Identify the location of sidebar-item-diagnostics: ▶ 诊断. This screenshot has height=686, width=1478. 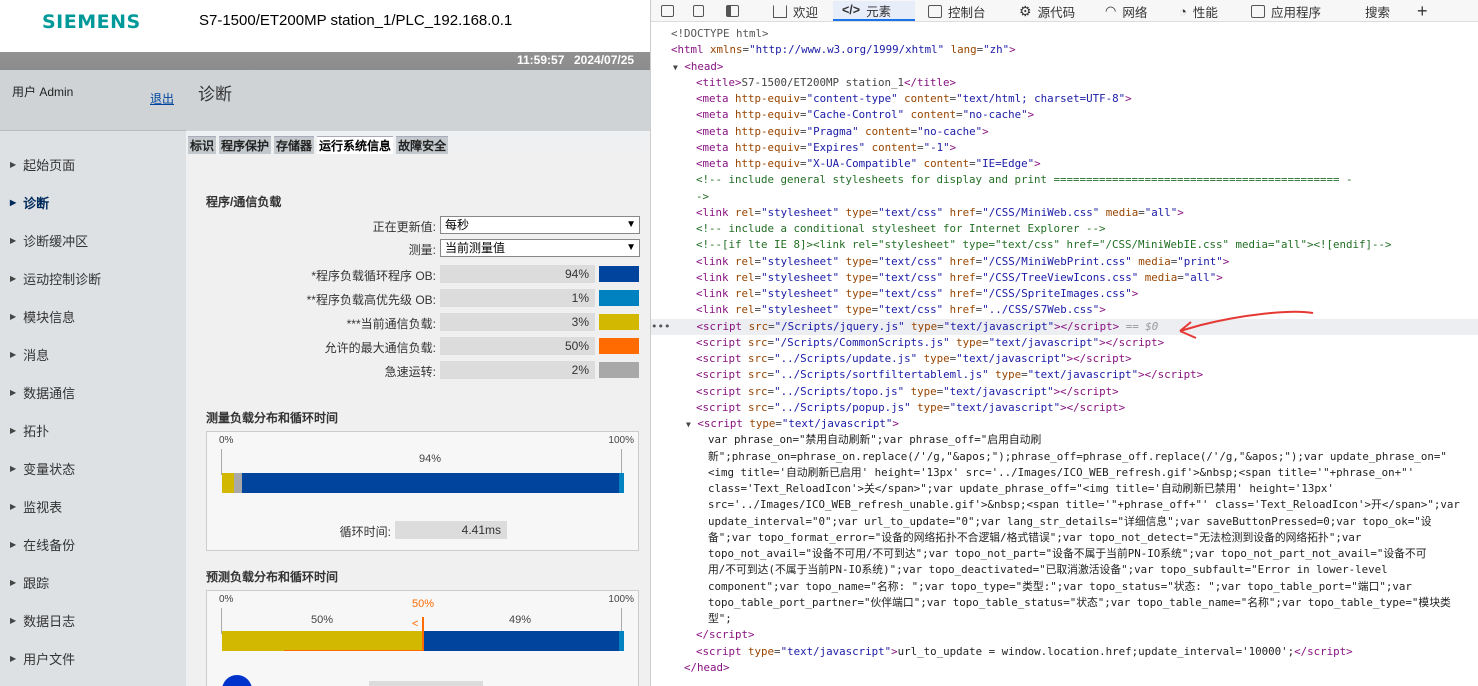
(29, 202).